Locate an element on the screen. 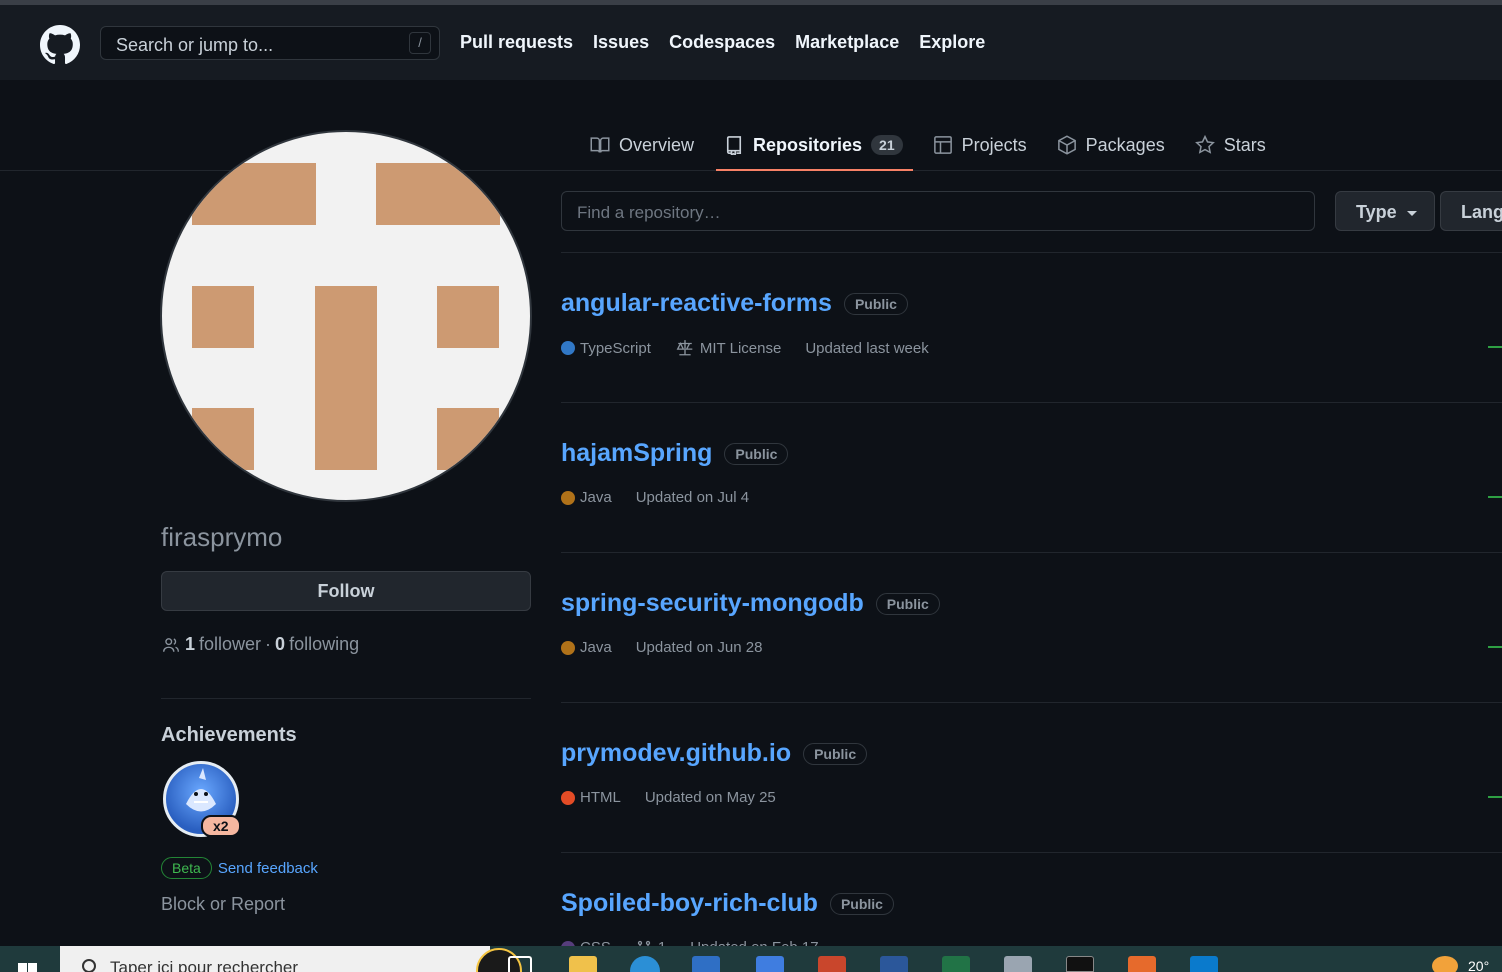 The image size is (1502, 972). repo-language: Java is located at coordinates (596, 647).